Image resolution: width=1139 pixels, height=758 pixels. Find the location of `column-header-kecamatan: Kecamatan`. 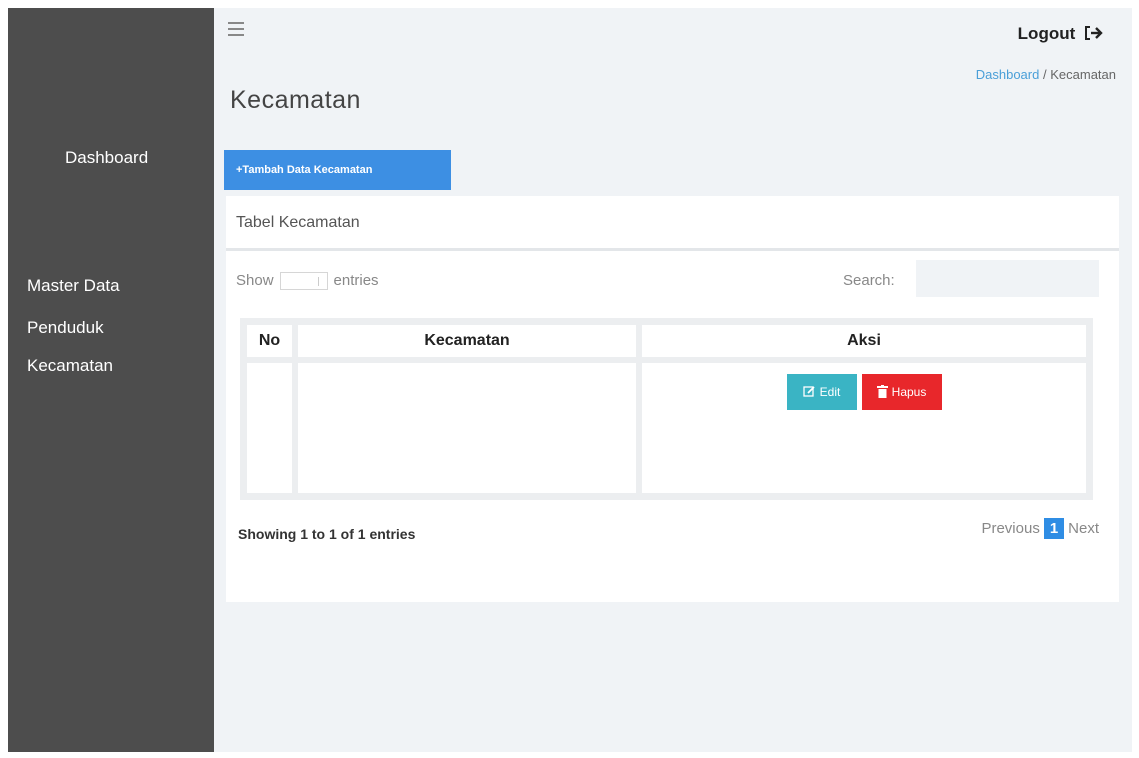

column-header-kecamatan: Kecamatan is located at coordinates (467, 341).